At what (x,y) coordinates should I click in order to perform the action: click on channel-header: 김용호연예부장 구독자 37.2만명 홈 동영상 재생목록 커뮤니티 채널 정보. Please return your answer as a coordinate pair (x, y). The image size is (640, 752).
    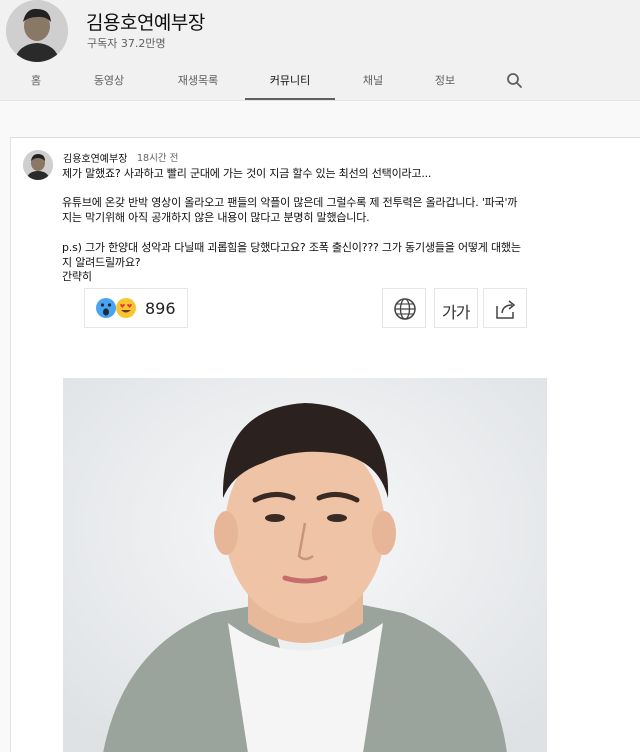
    Looking at the image, I should click on (320, 50).